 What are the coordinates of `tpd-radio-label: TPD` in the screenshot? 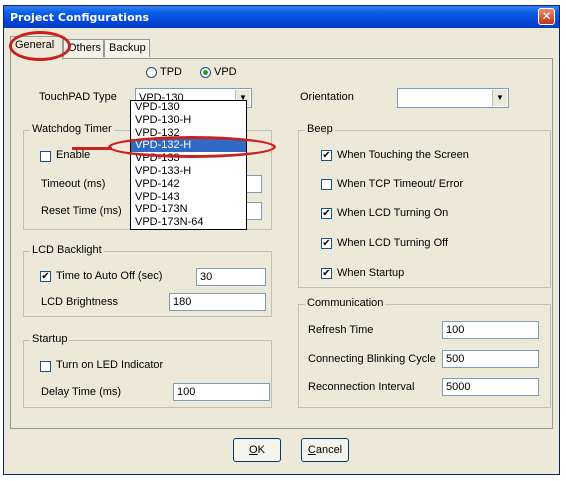 It's located at (171, 72).